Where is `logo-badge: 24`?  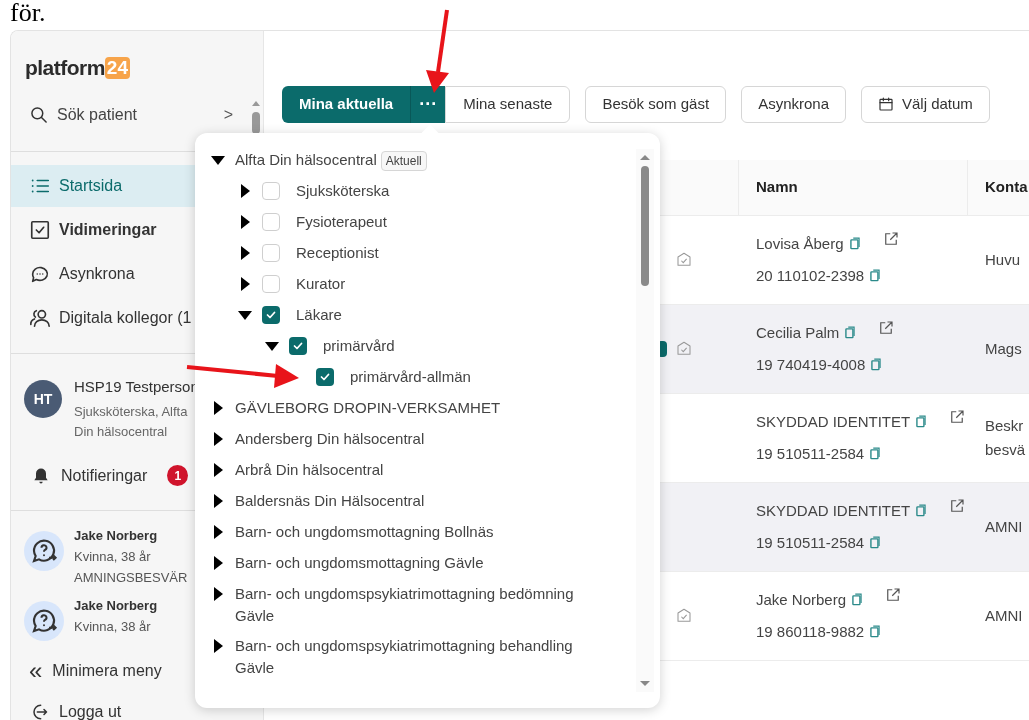 logo-badge: 24 is located at coordinates (117, 68).